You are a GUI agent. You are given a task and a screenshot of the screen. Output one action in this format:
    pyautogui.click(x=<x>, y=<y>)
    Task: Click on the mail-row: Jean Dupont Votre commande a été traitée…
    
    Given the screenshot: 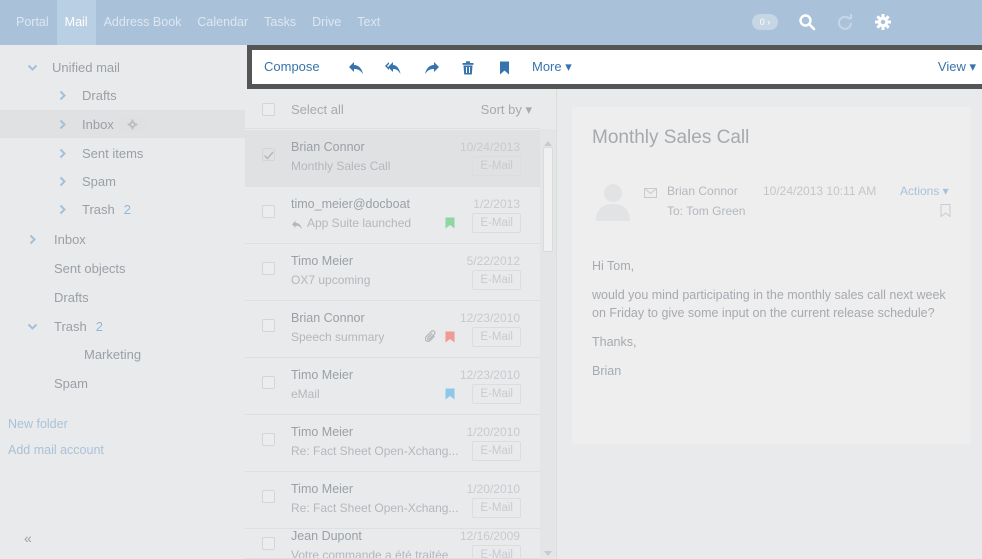 What is the action you would take?
    pyautogui.click(x=392, y=539)
    